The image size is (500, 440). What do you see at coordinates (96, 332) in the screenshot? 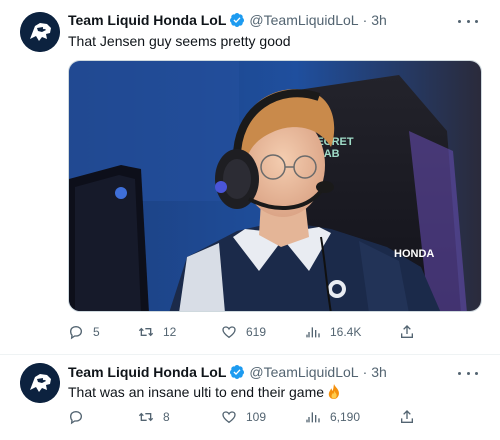
I see `reply-count: 5` at bounding box center [96, 332].